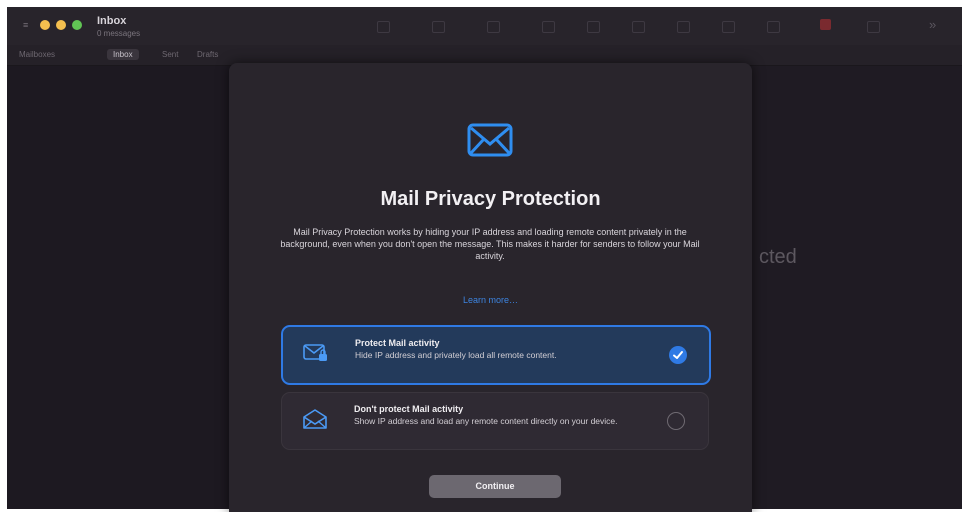 The image size is (963, 512). What do you see at coordinates (438, 27) in the screenshot?
I see `compose-icon` at bounding box center [438, 27].